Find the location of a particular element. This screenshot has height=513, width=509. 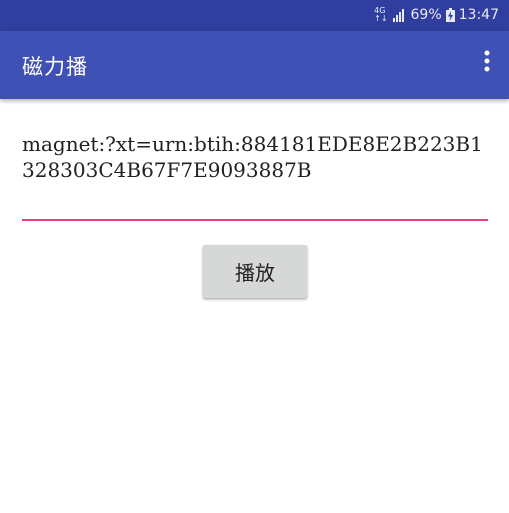

status-indicators: 4G ↑↓ 69% 13:47 is located at coordinates (436, 15).